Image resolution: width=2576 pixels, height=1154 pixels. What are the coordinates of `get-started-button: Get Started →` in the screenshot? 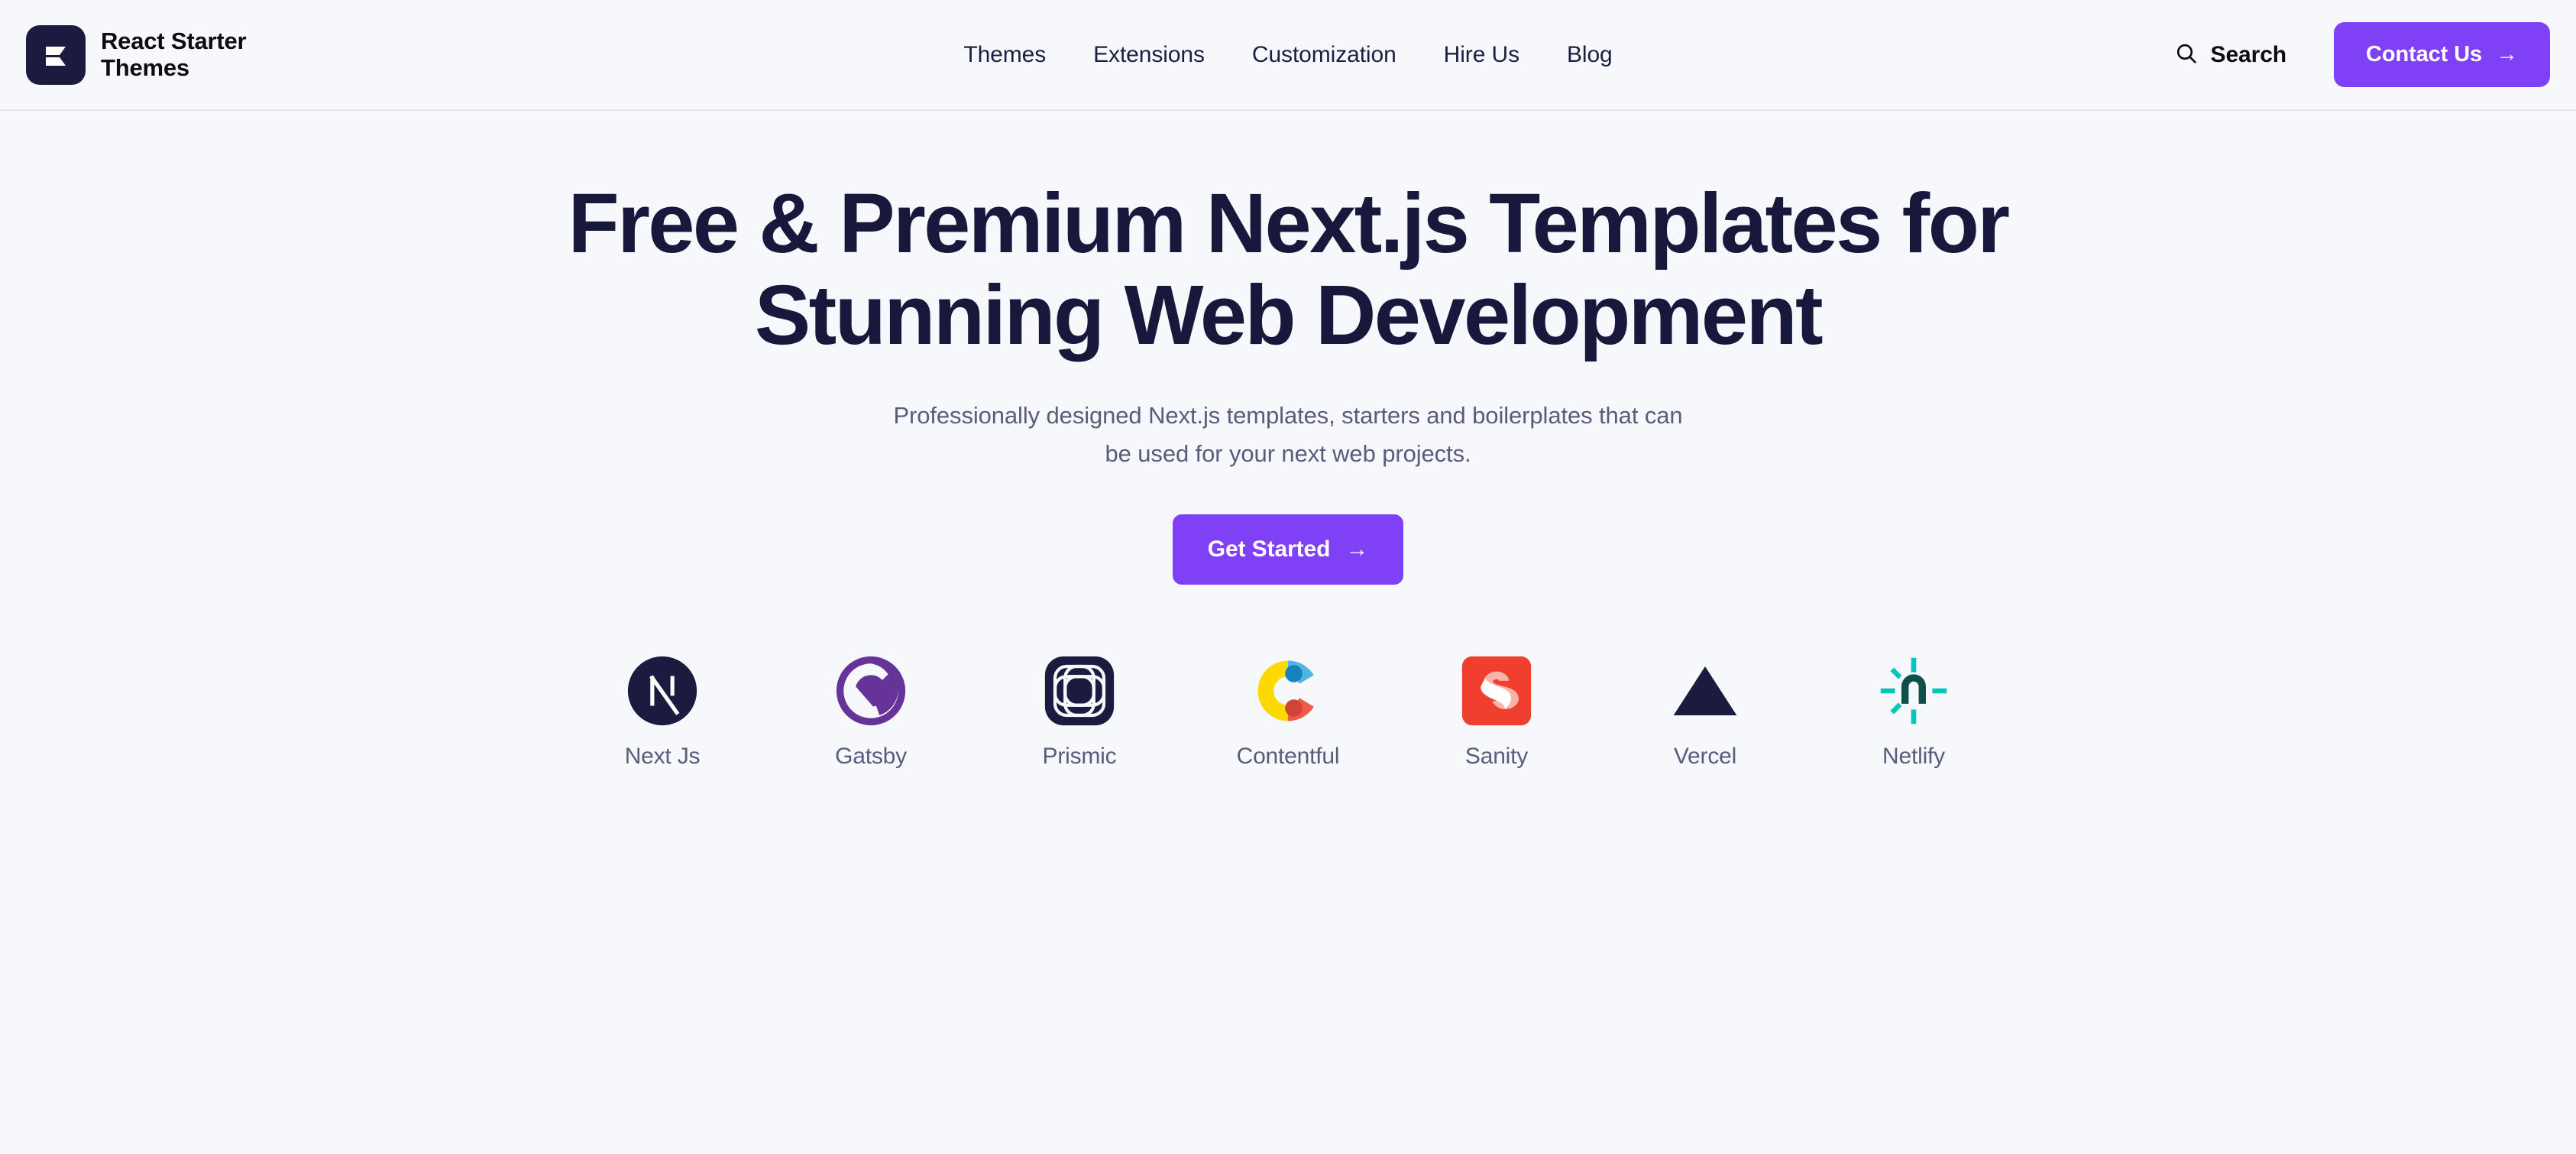 It's located at (1288, 549).